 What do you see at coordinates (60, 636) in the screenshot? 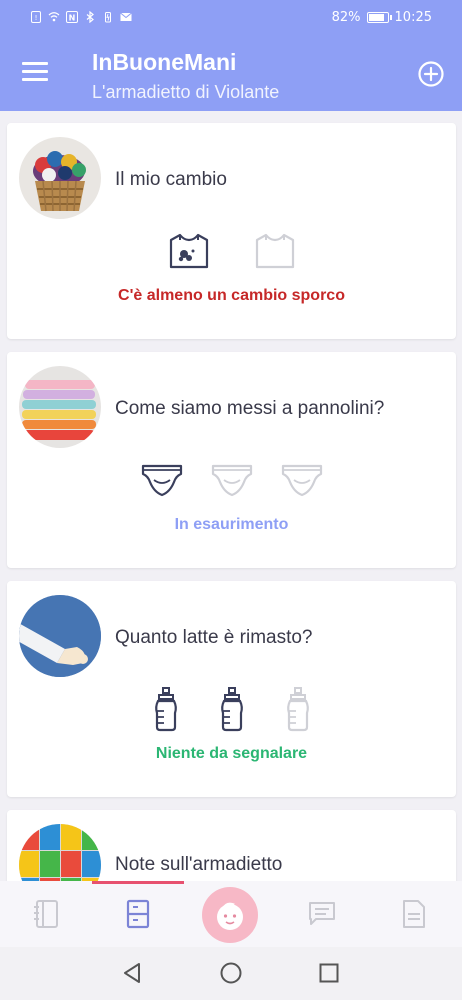
I see `baby-bottle-image` at bounding box center [60, 636].